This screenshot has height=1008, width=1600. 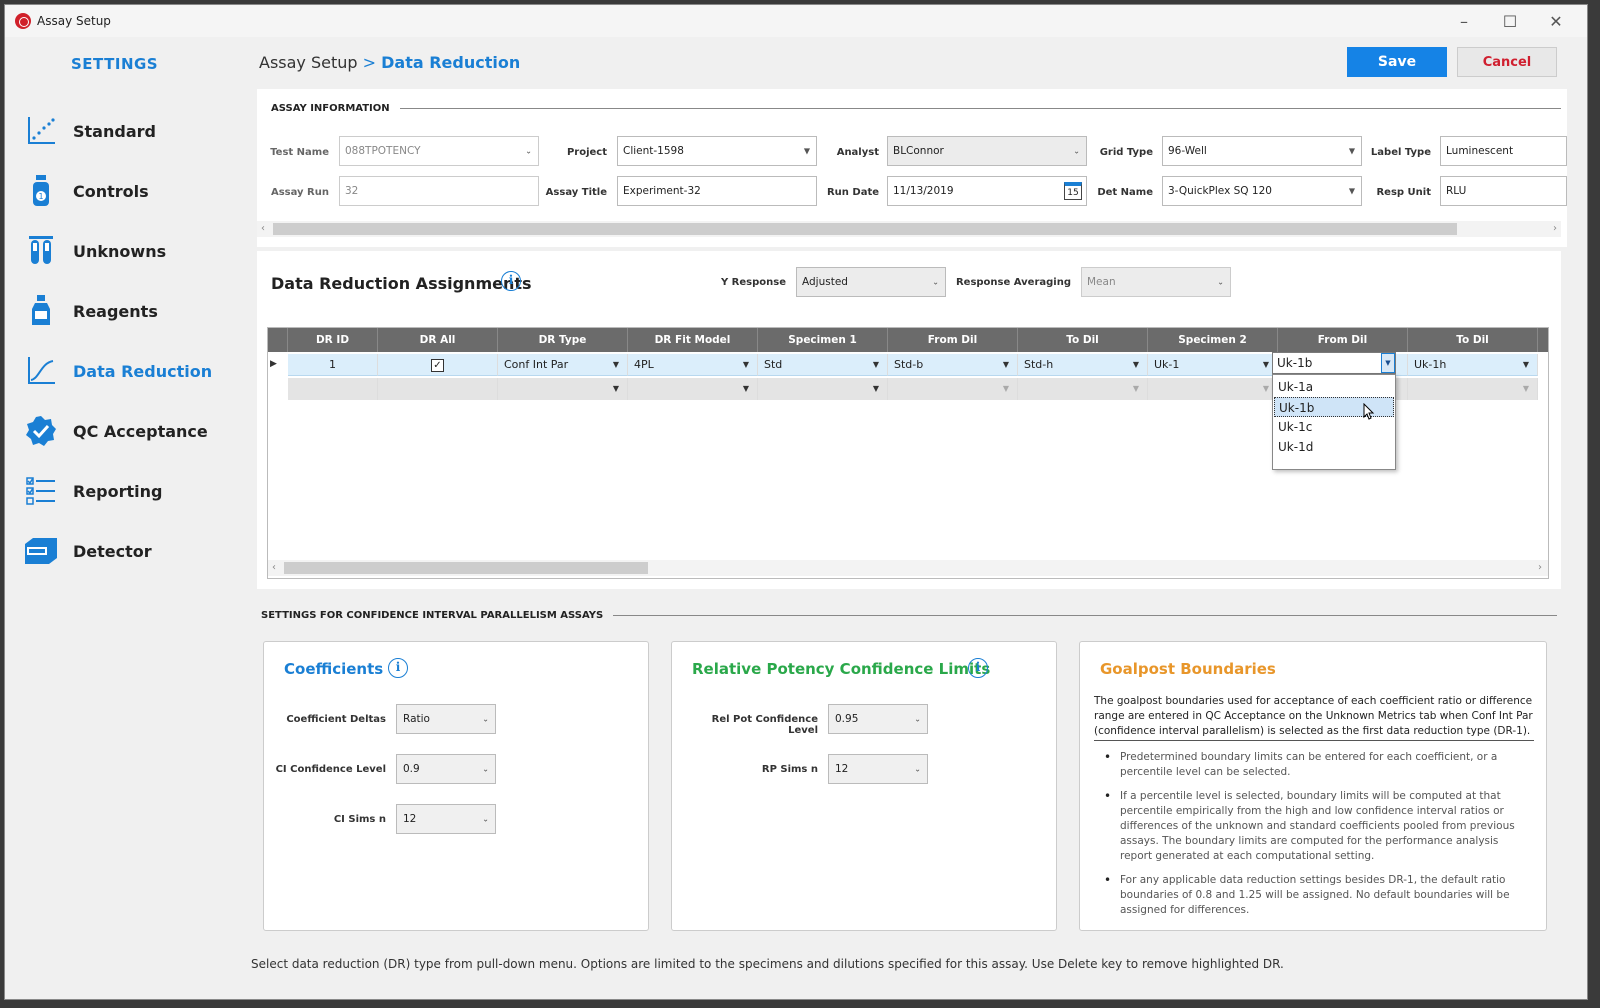 What do you see at coordinates (133, 491) in the screenshot?
I see `sidebar-item-reporting: Reporting` at bounding box center [133, 491].